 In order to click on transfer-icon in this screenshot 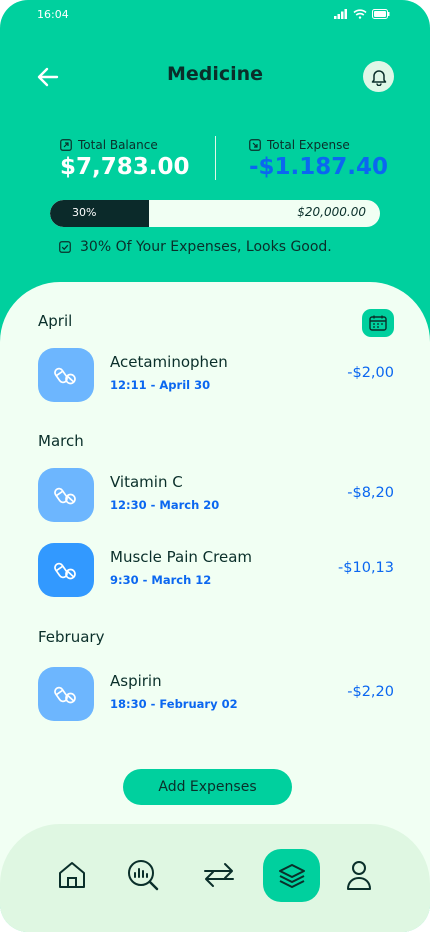, I will do `click(219, 875)`.